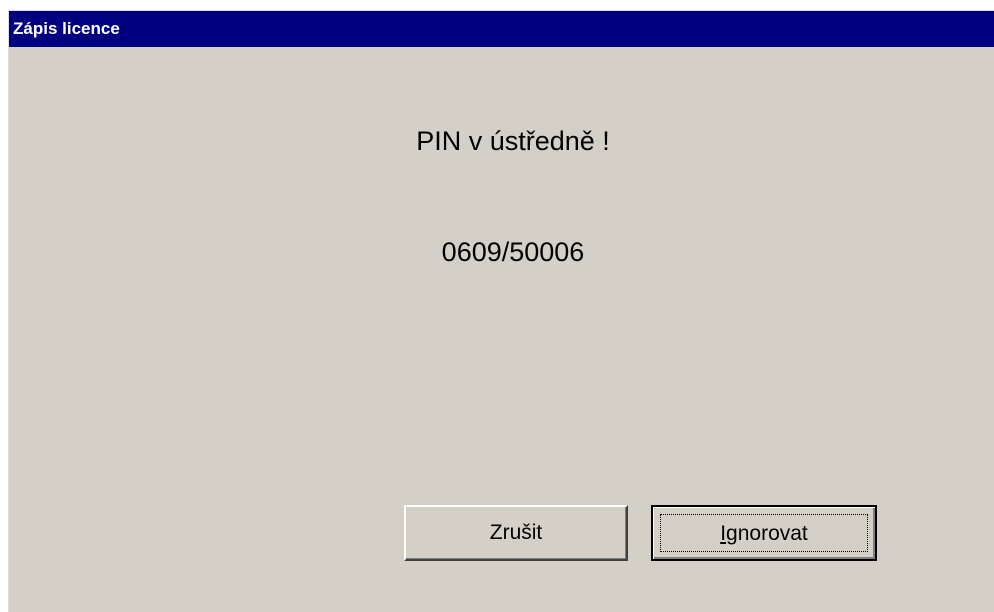 This screenshot has height=612, width=994. What do you see at coordinates (513, 252) in the screenshot?
I see `pin-value: 0609/50006` at bounding box center [513, 252].